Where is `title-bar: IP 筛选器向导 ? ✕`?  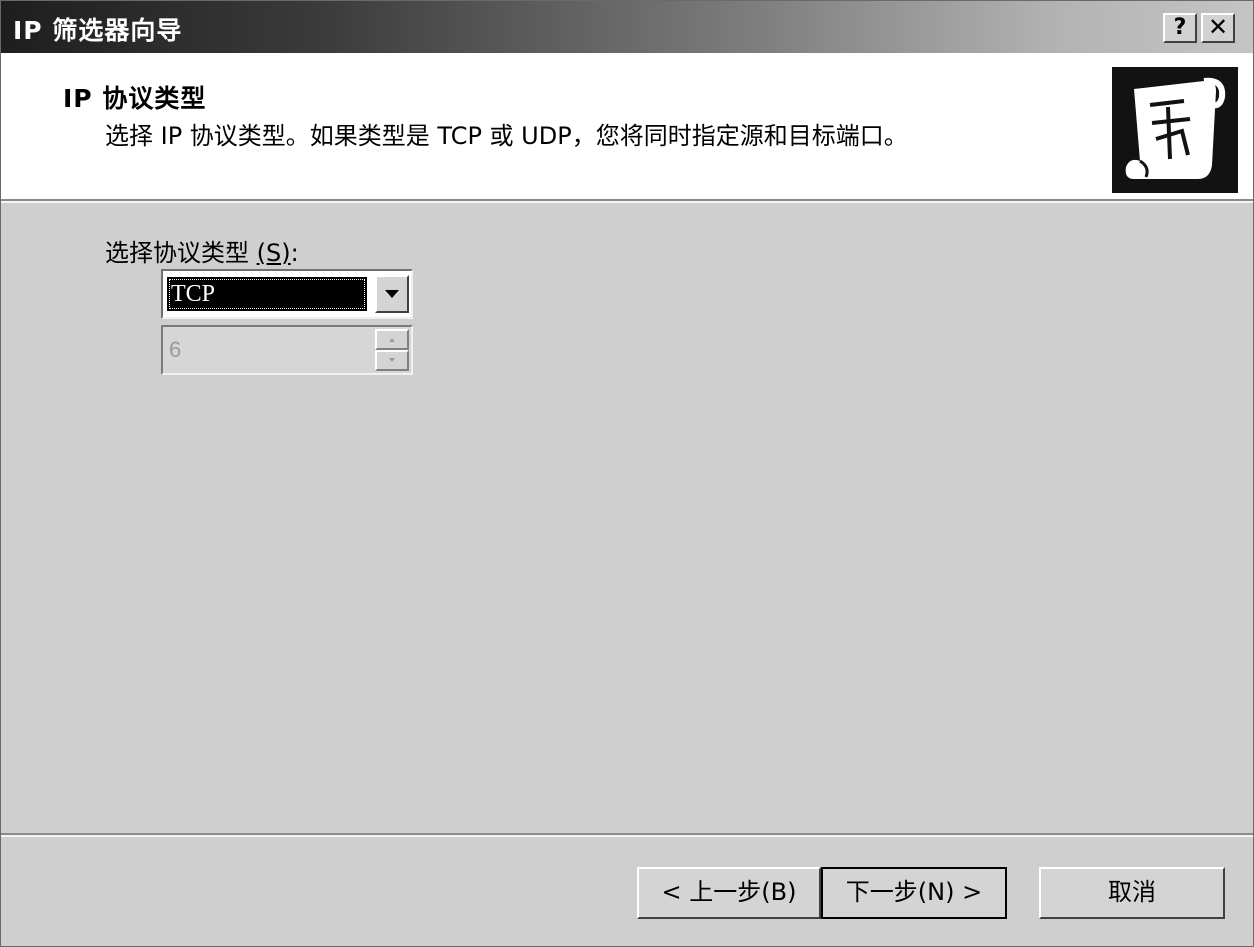 title-bar: IP 筛选器向导 ? ✕ is located at coordinates (627, 27).